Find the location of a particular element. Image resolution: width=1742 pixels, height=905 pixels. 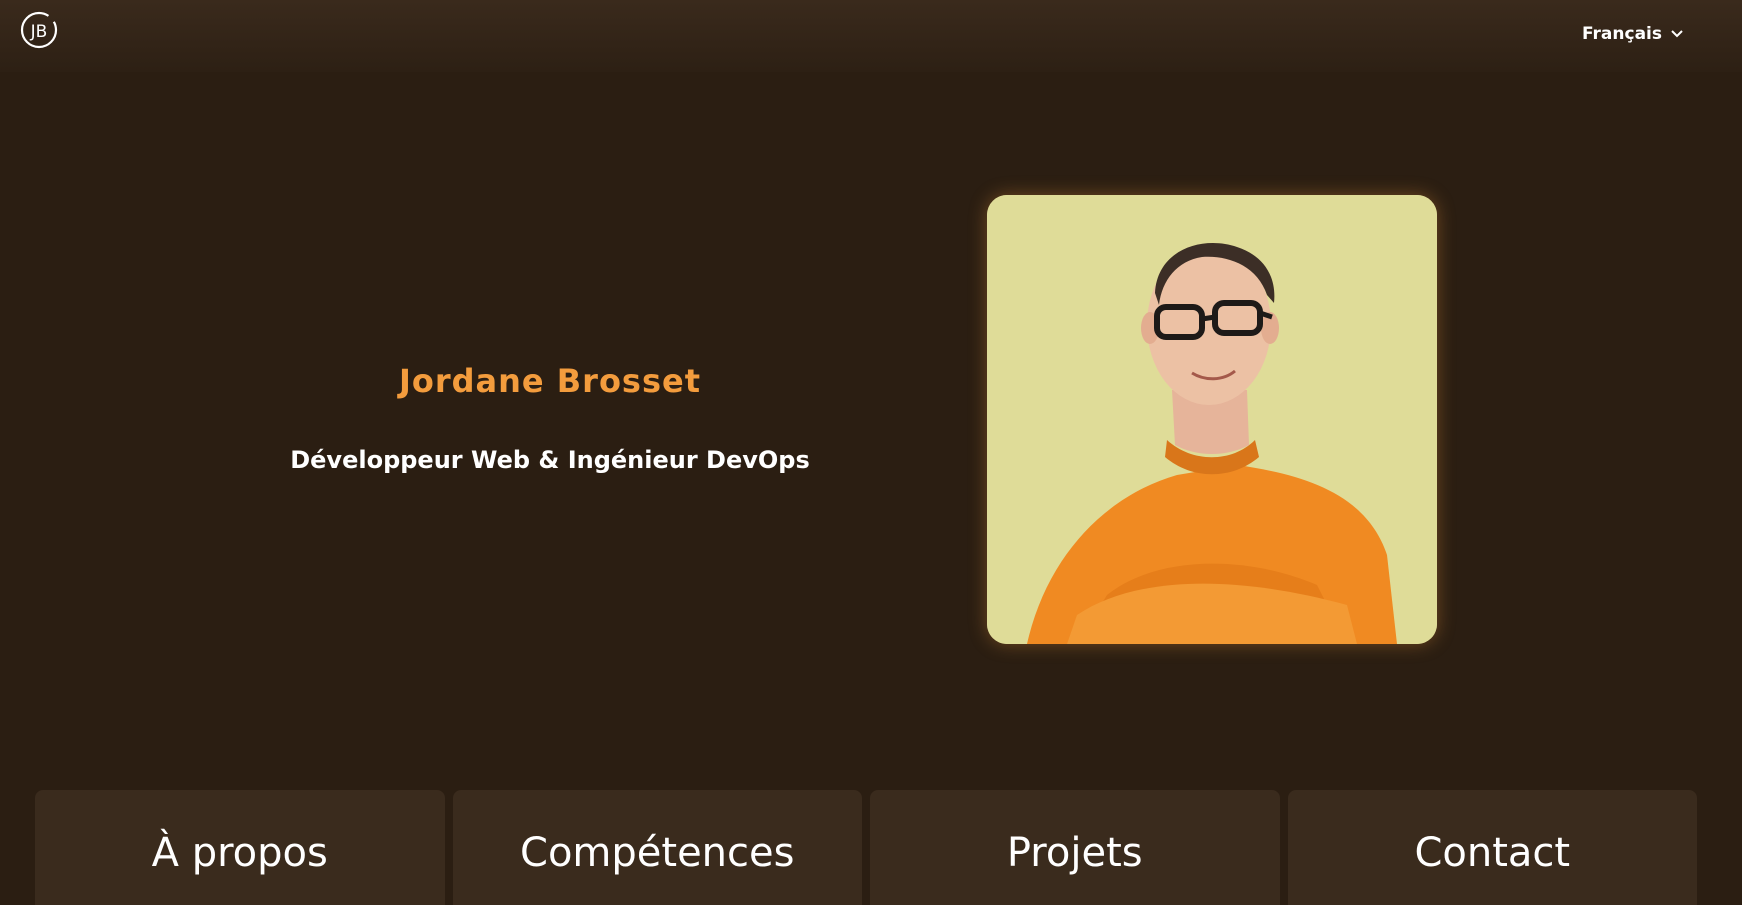

card-a-propos: À propos is located at coordinates (240, 847).